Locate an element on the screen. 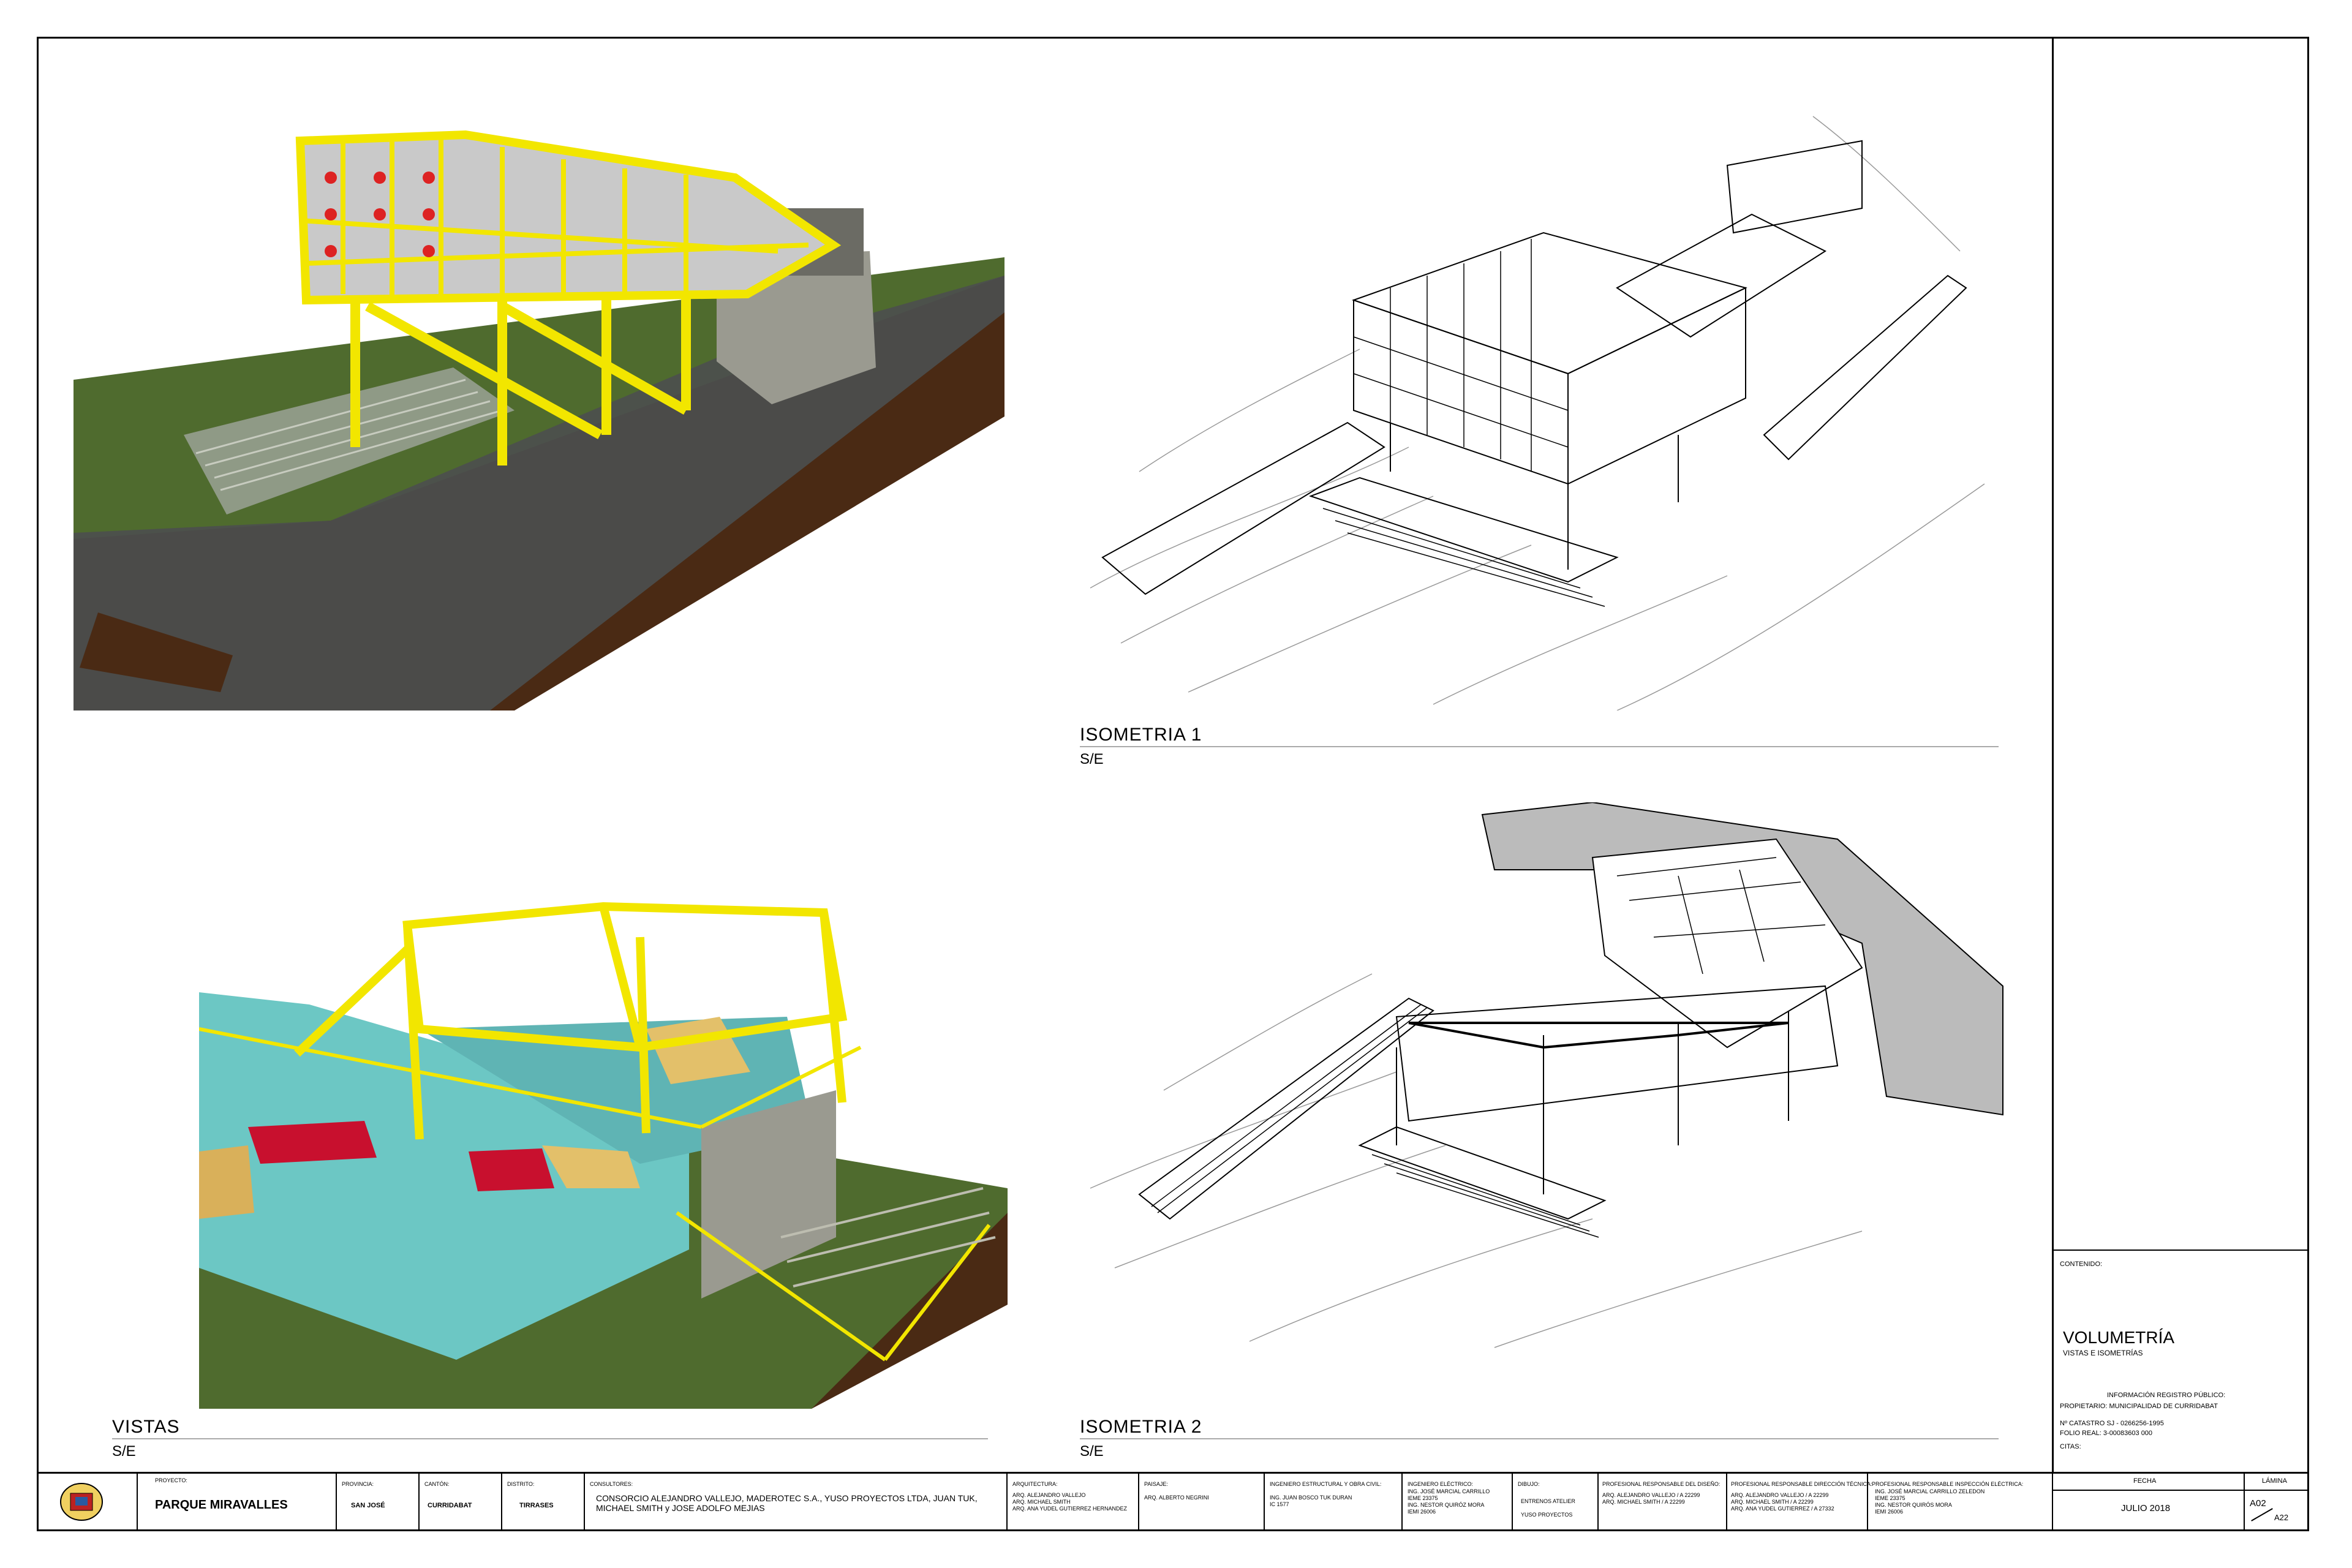  dibujo-label: DIBUJO: is located at coordinates (1529, 1484).